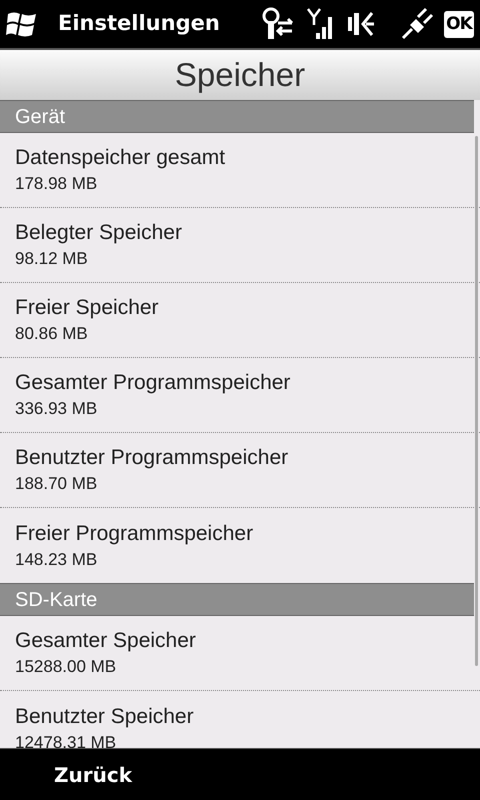 This screenshot has height=800, width=480. I want to click on back-softkey: Zurück, so click(93, 775).